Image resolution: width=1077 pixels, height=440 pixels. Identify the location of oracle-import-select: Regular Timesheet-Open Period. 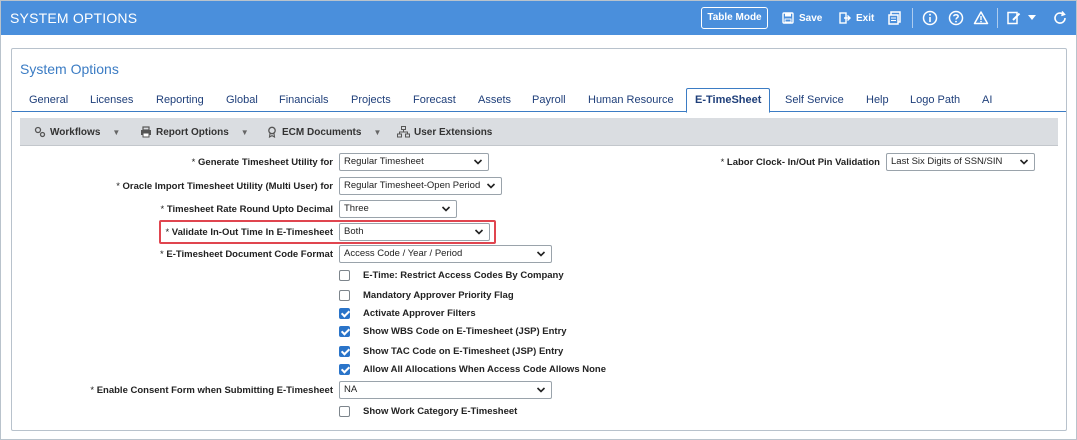
(420, 186).